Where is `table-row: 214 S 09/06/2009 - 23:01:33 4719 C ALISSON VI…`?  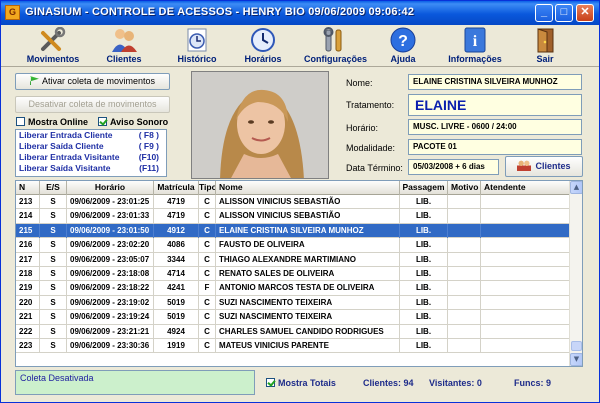
table-row: 214 S 09/06/2009 - 23:01:33 4719 C ALISSON VI… is located at coordinates (293, 216).